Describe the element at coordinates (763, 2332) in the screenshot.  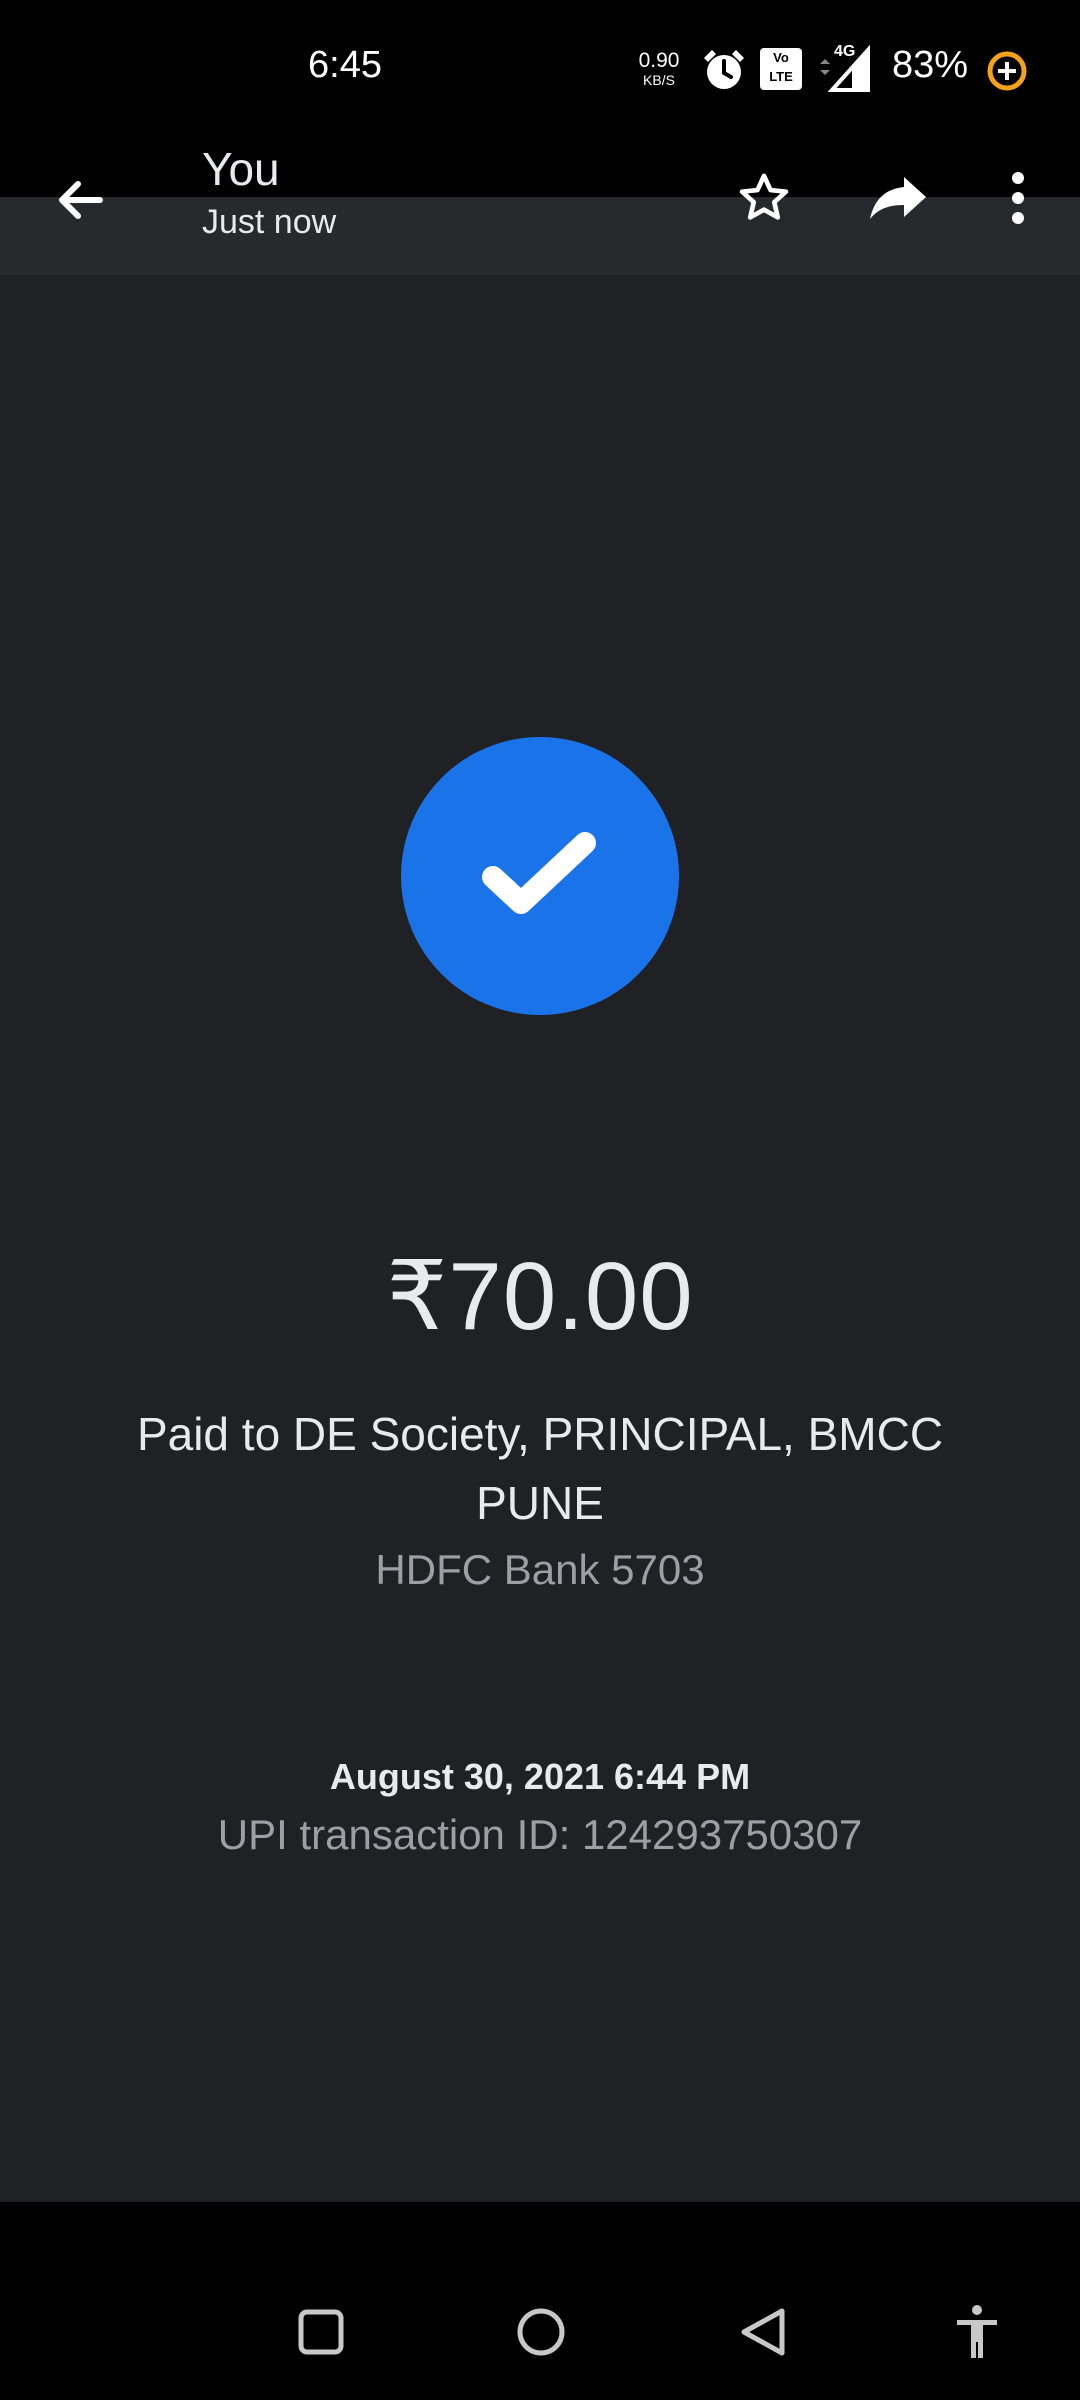
I see `back-icon` at that location.